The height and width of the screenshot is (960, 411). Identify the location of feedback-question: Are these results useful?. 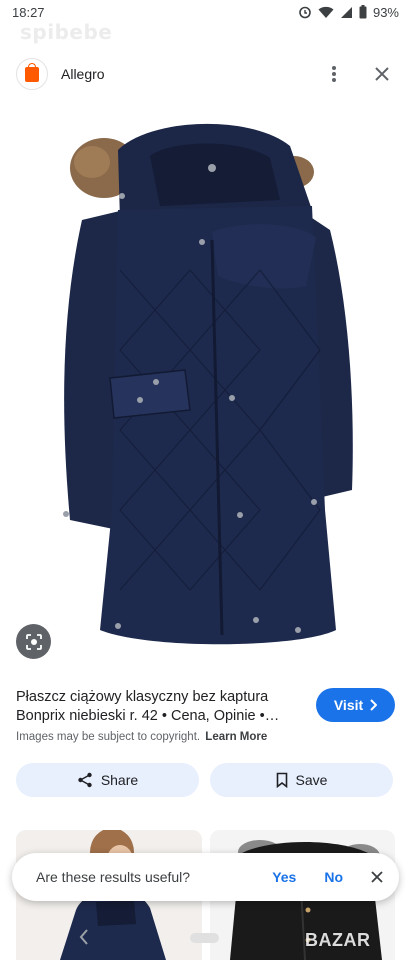
(113, 877).